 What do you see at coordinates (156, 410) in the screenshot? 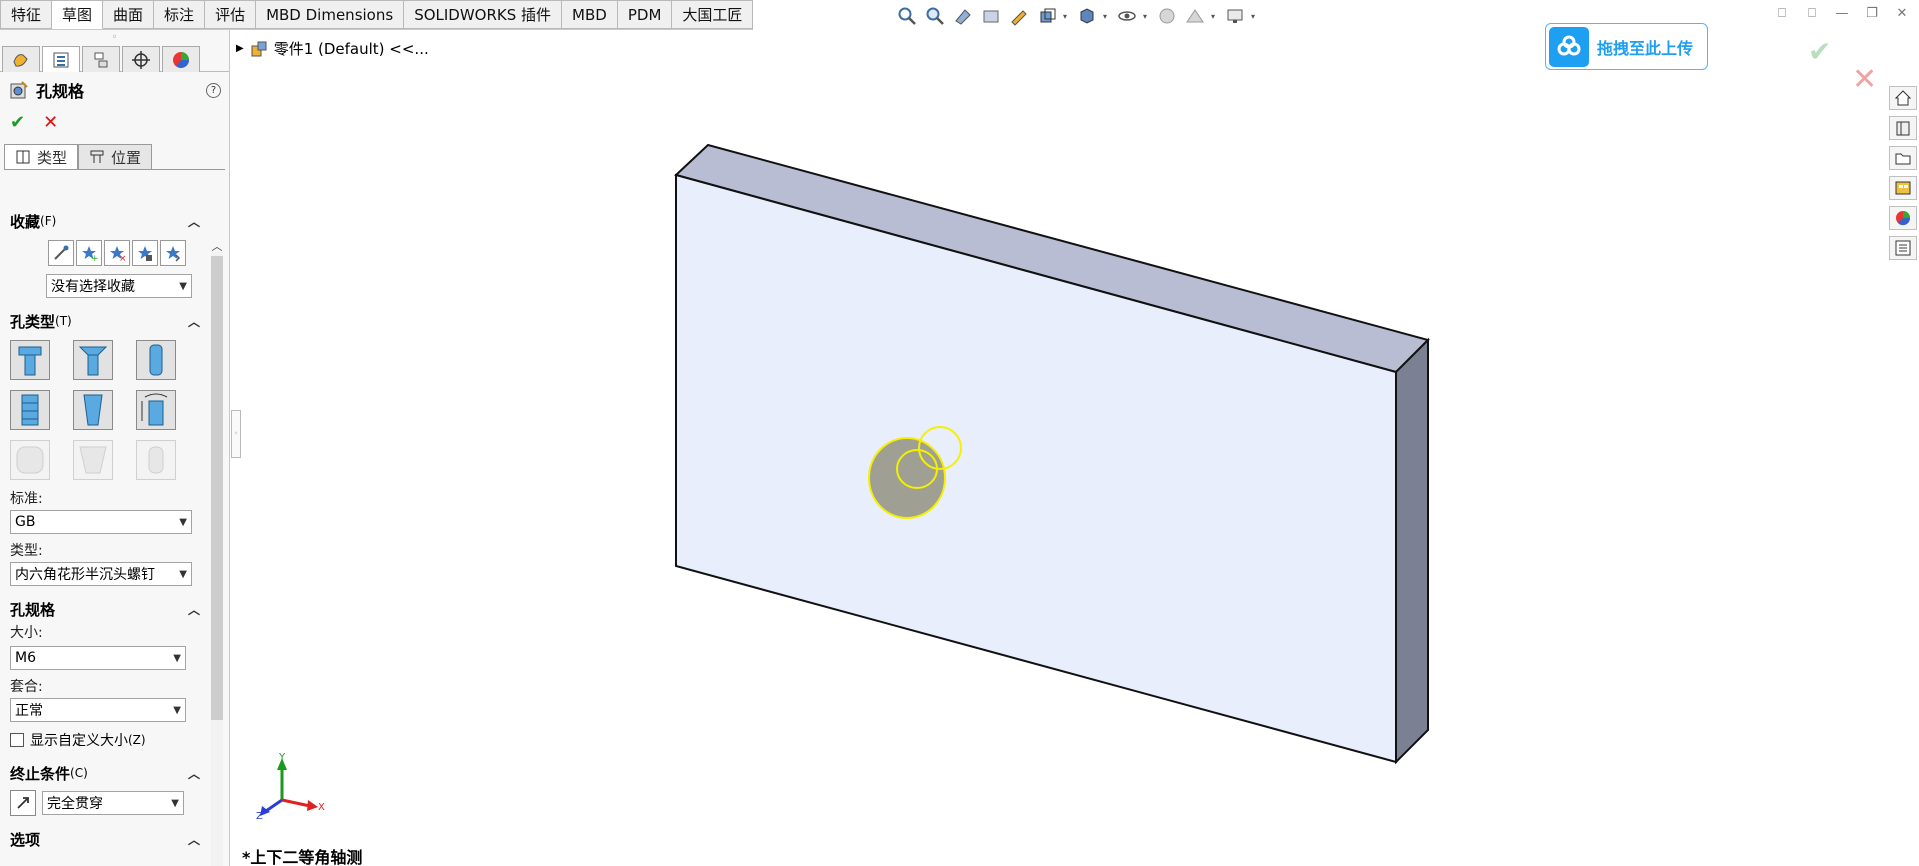
I see `legacy-hole-icon` at bounding box center [156, 410].